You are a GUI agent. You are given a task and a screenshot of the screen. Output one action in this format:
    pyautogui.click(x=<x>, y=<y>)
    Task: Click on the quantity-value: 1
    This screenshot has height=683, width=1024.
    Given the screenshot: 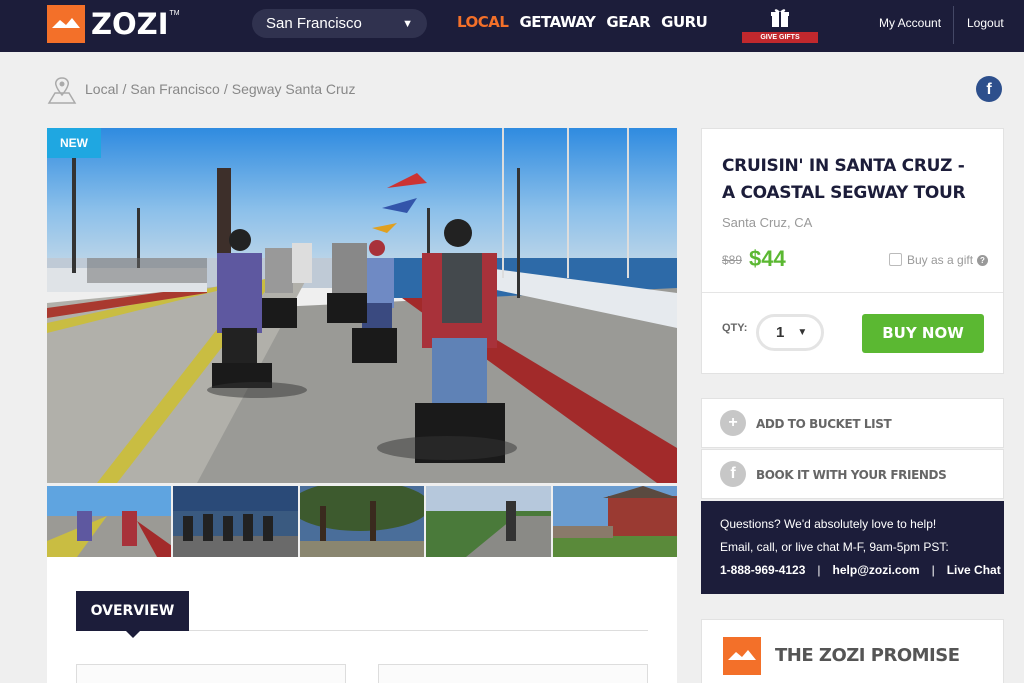 What is the action you would take?
    pyautogui.click(x=780, y=332)
    